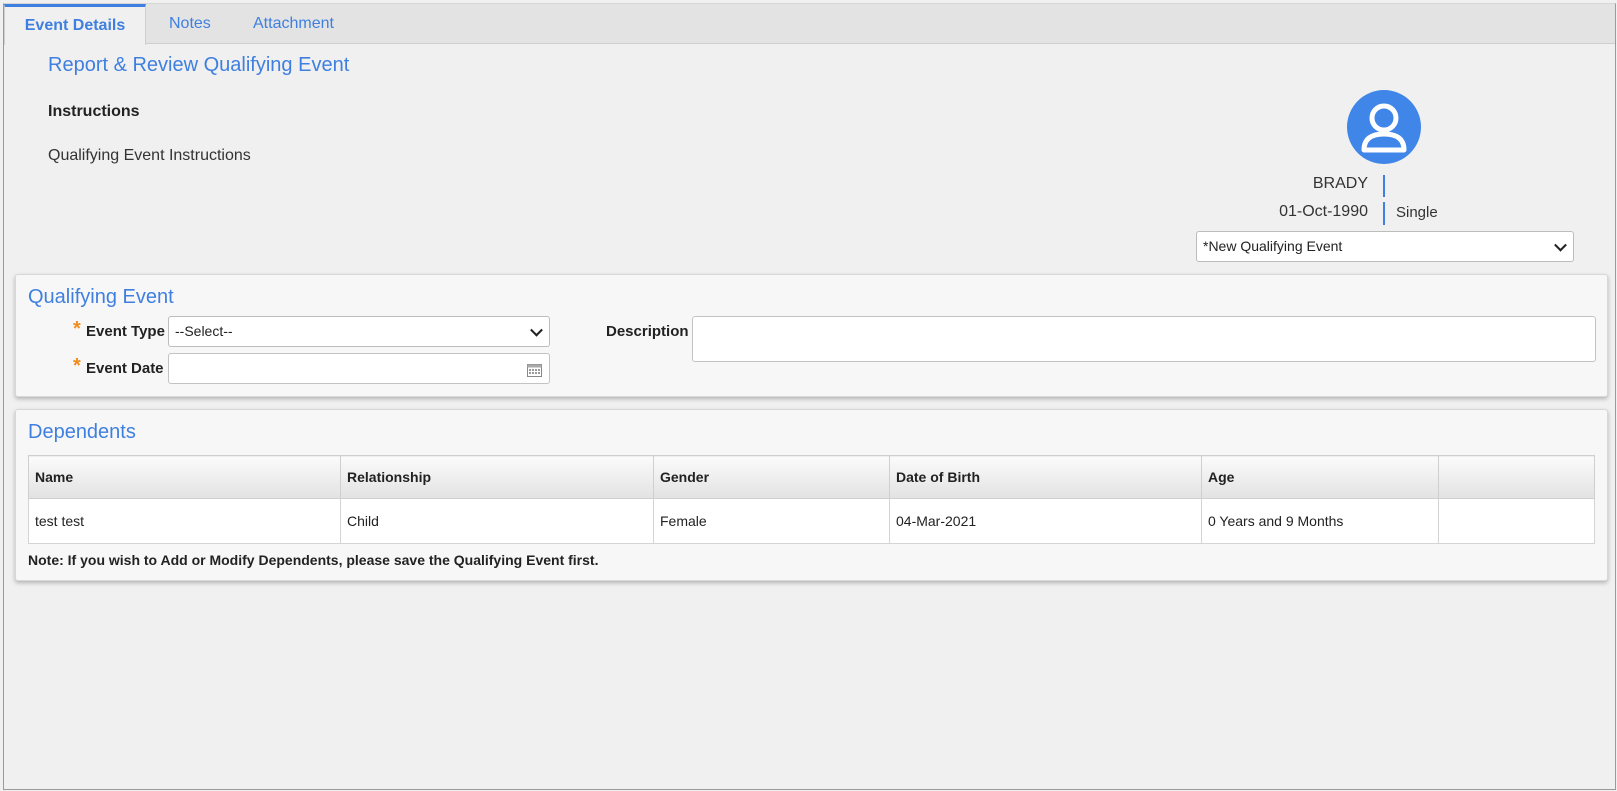 The height and width of the screenshot is (791, 1617). I want to click on description-label: Description, so click(647, 331).